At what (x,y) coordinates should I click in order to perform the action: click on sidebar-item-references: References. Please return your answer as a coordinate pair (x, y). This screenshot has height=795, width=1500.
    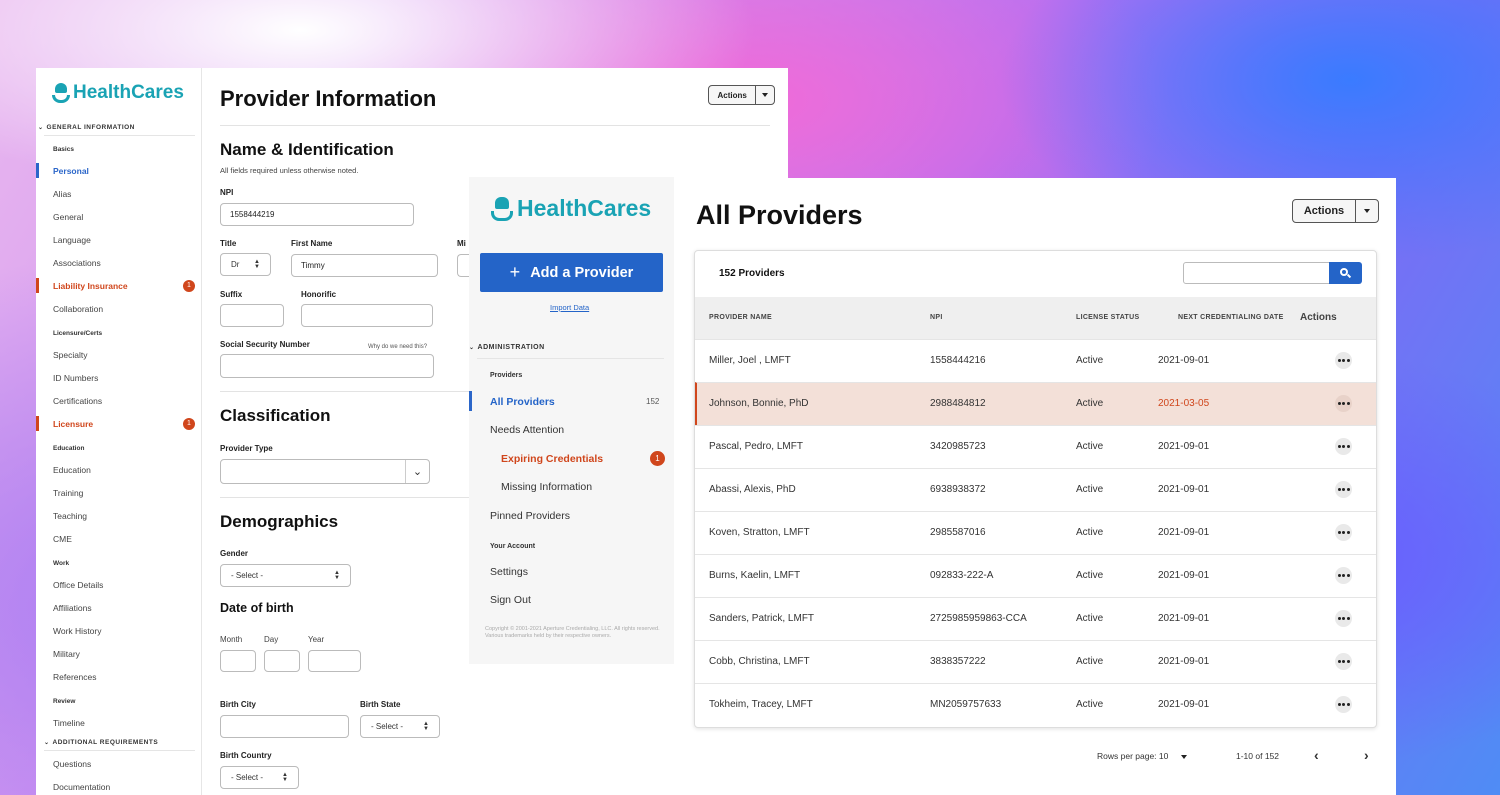
    Looking at the image, I should click on (74, 677).